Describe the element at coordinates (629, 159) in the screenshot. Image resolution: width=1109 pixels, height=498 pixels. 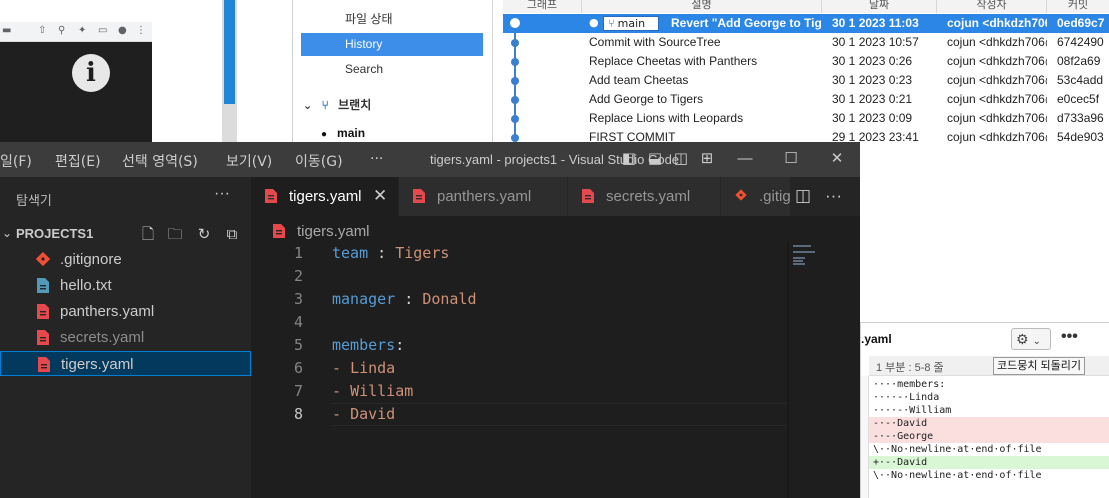
I see `toggle-sidebar-icon: ◧` at that location.